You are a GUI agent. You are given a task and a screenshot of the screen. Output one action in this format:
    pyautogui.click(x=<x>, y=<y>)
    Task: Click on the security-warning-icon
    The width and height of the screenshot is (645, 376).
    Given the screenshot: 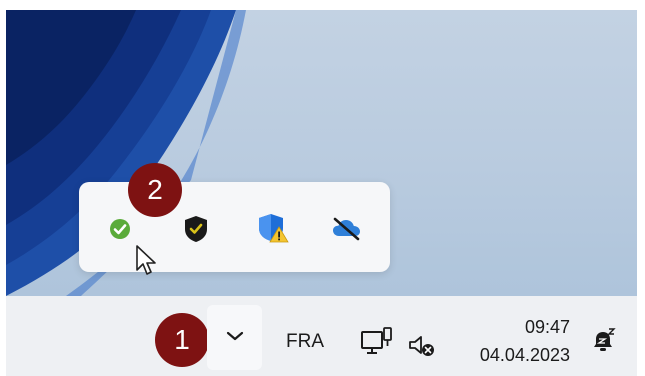 What is the action you would take?
    pyautogui.click(x=273, y=227)
    